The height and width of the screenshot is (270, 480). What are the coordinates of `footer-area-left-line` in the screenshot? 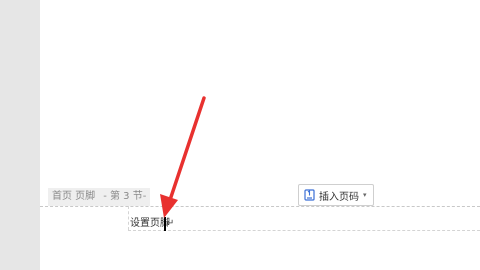 It's located at (128, 218).